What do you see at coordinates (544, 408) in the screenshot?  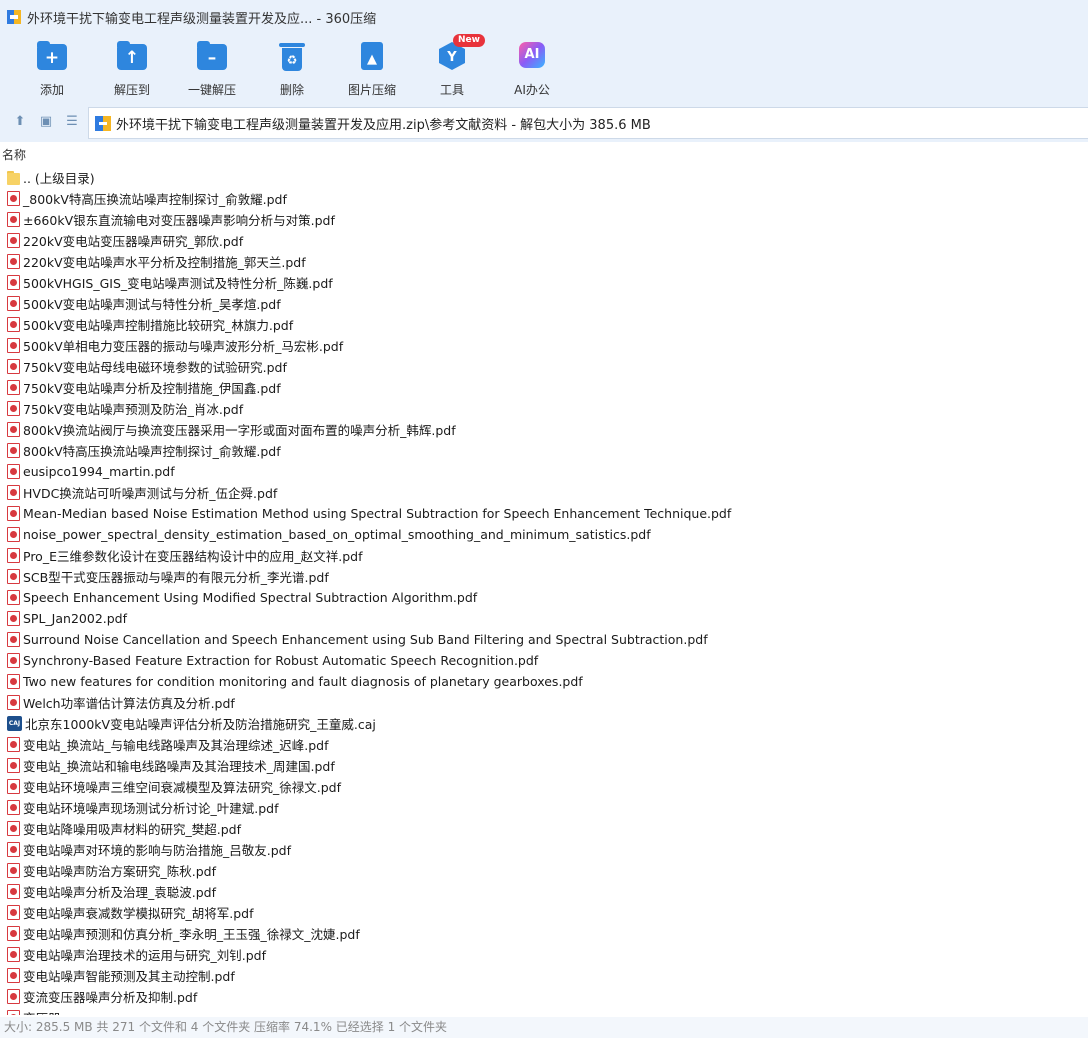 I see `file-row: 750kV变电站噪声预测及防治_肖冰.pdf` at bounding box center [544, 408].